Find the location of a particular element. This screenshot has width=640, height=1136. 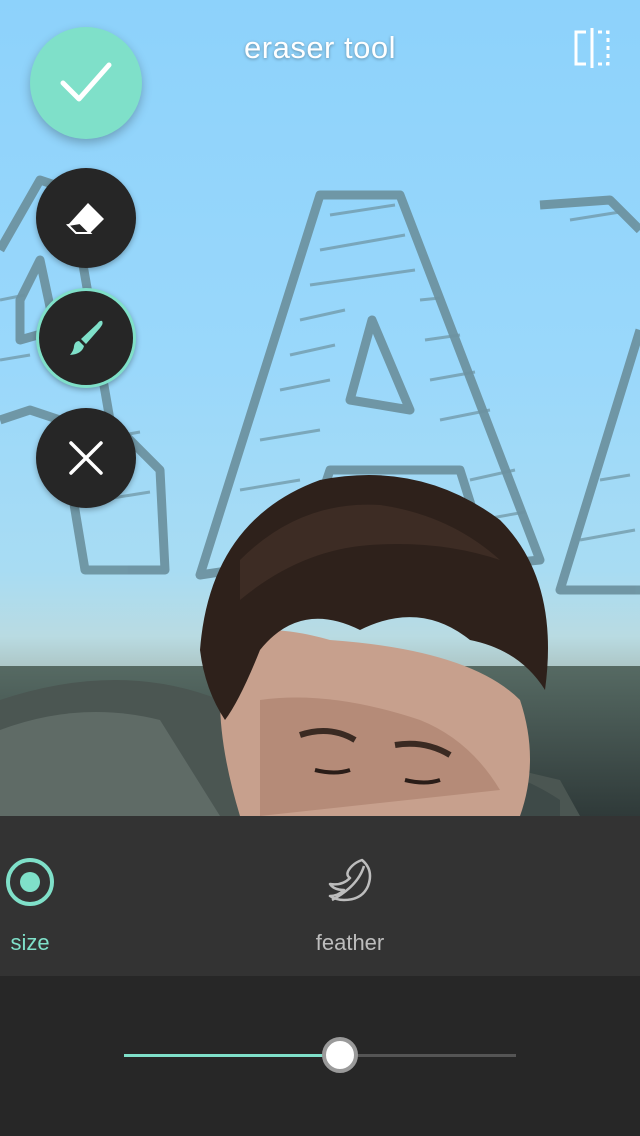

close-button is located at coordinates (86, 458).